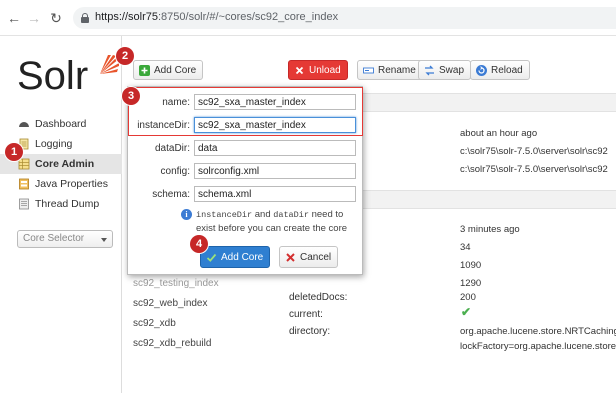 This screenshot has height=393, width=616. Describe the element at coordinates (368, 70) in the screenshot. I see `rename-icon` at that location.